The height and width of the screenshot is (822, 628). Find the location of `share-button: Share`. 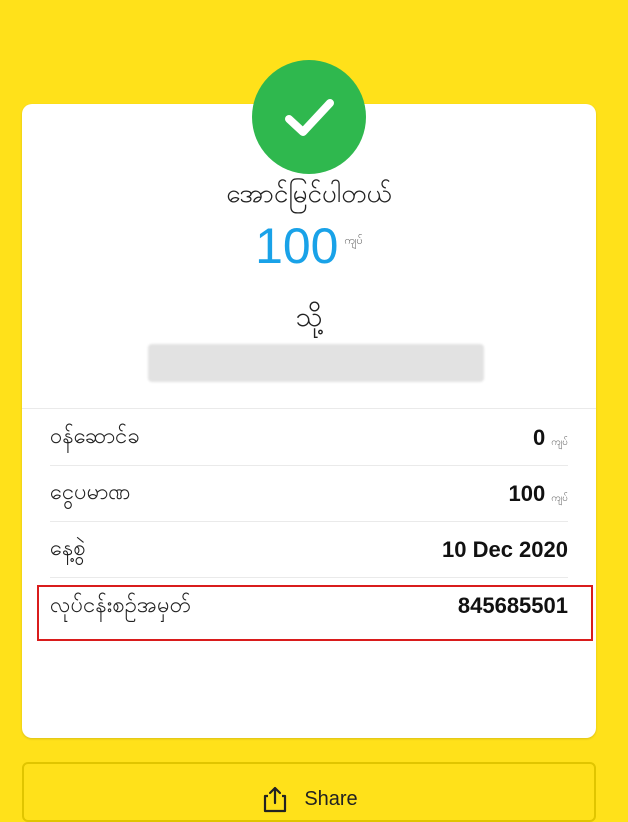

share-button: Share is located at coordinates (309, 792).